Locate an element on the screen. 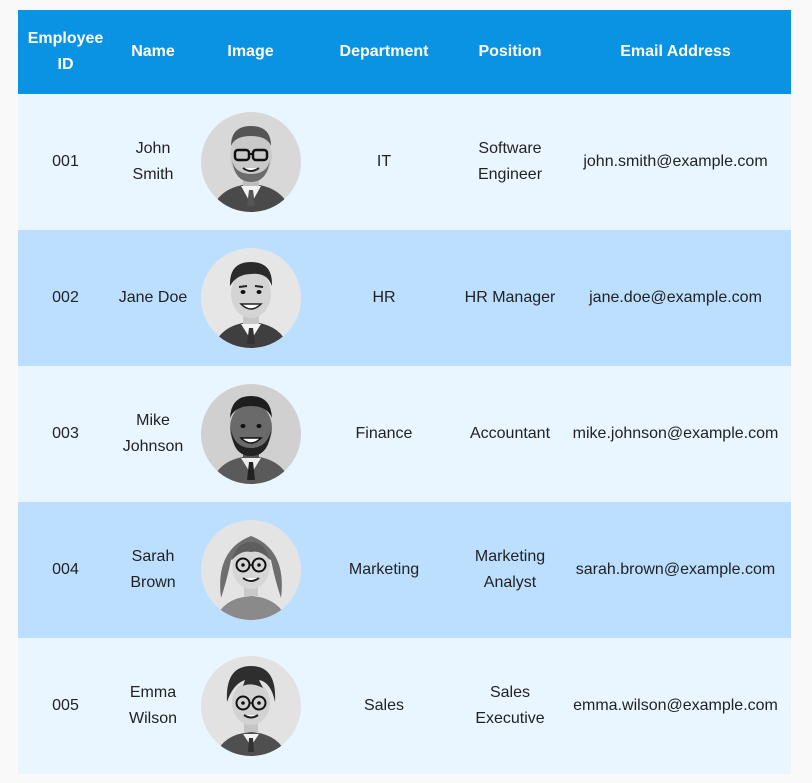 This screenshot has width=812, height=783. employee-email-cell: jane.doe@example.com is located at coordinates (675, 298).